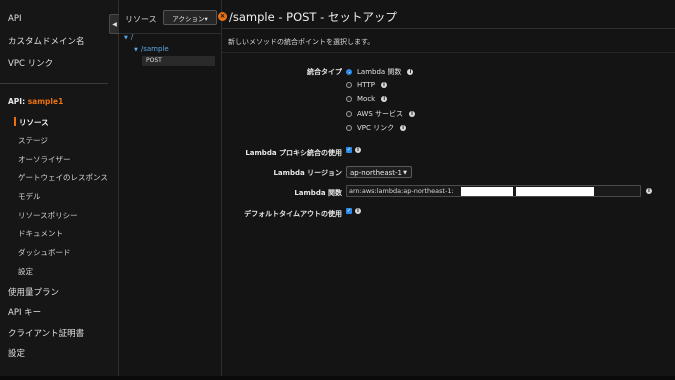 The width and height of the screenshot is (675, 380). Describe the element at coordinates (376, 173) in the screenshot. I see `lambda-region-value: ap-northeast-1` at that location.